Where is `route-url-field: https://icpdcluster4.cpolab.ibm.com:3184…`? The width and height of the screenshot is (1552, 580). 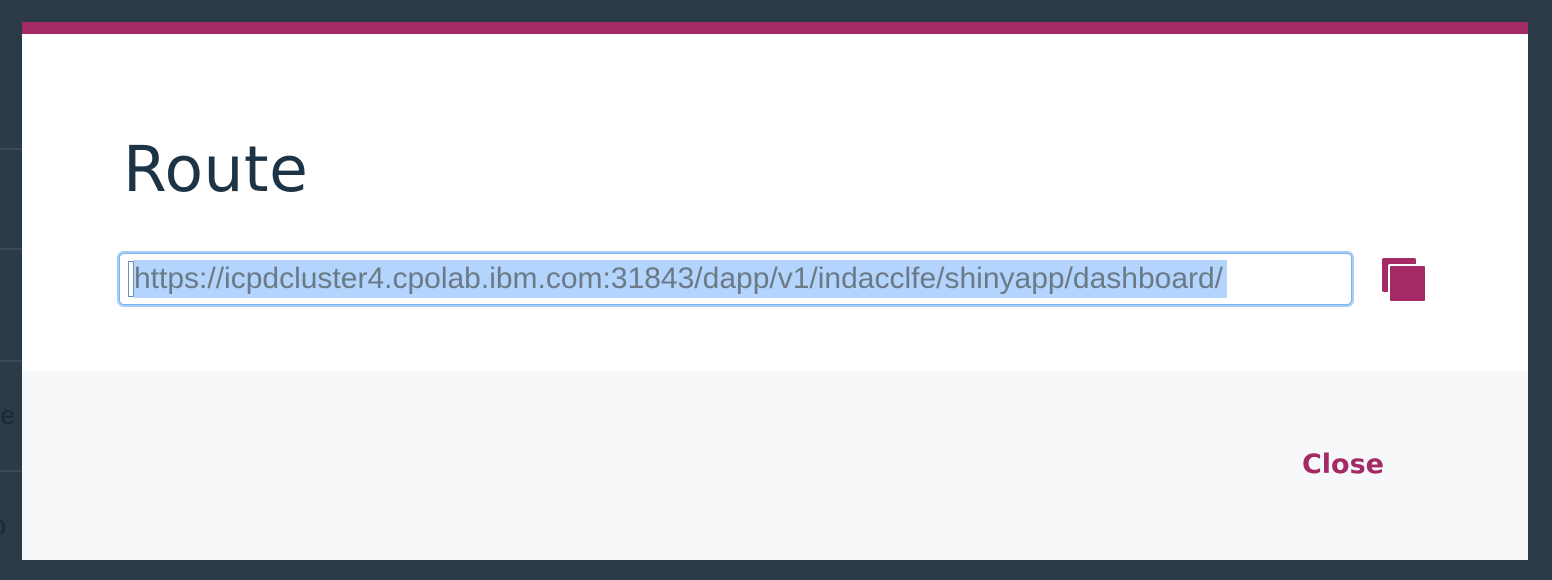 route-url-field: https://icpdcluster4.cpolab.ibm.com:3184… is located at coordinates (735, 279).